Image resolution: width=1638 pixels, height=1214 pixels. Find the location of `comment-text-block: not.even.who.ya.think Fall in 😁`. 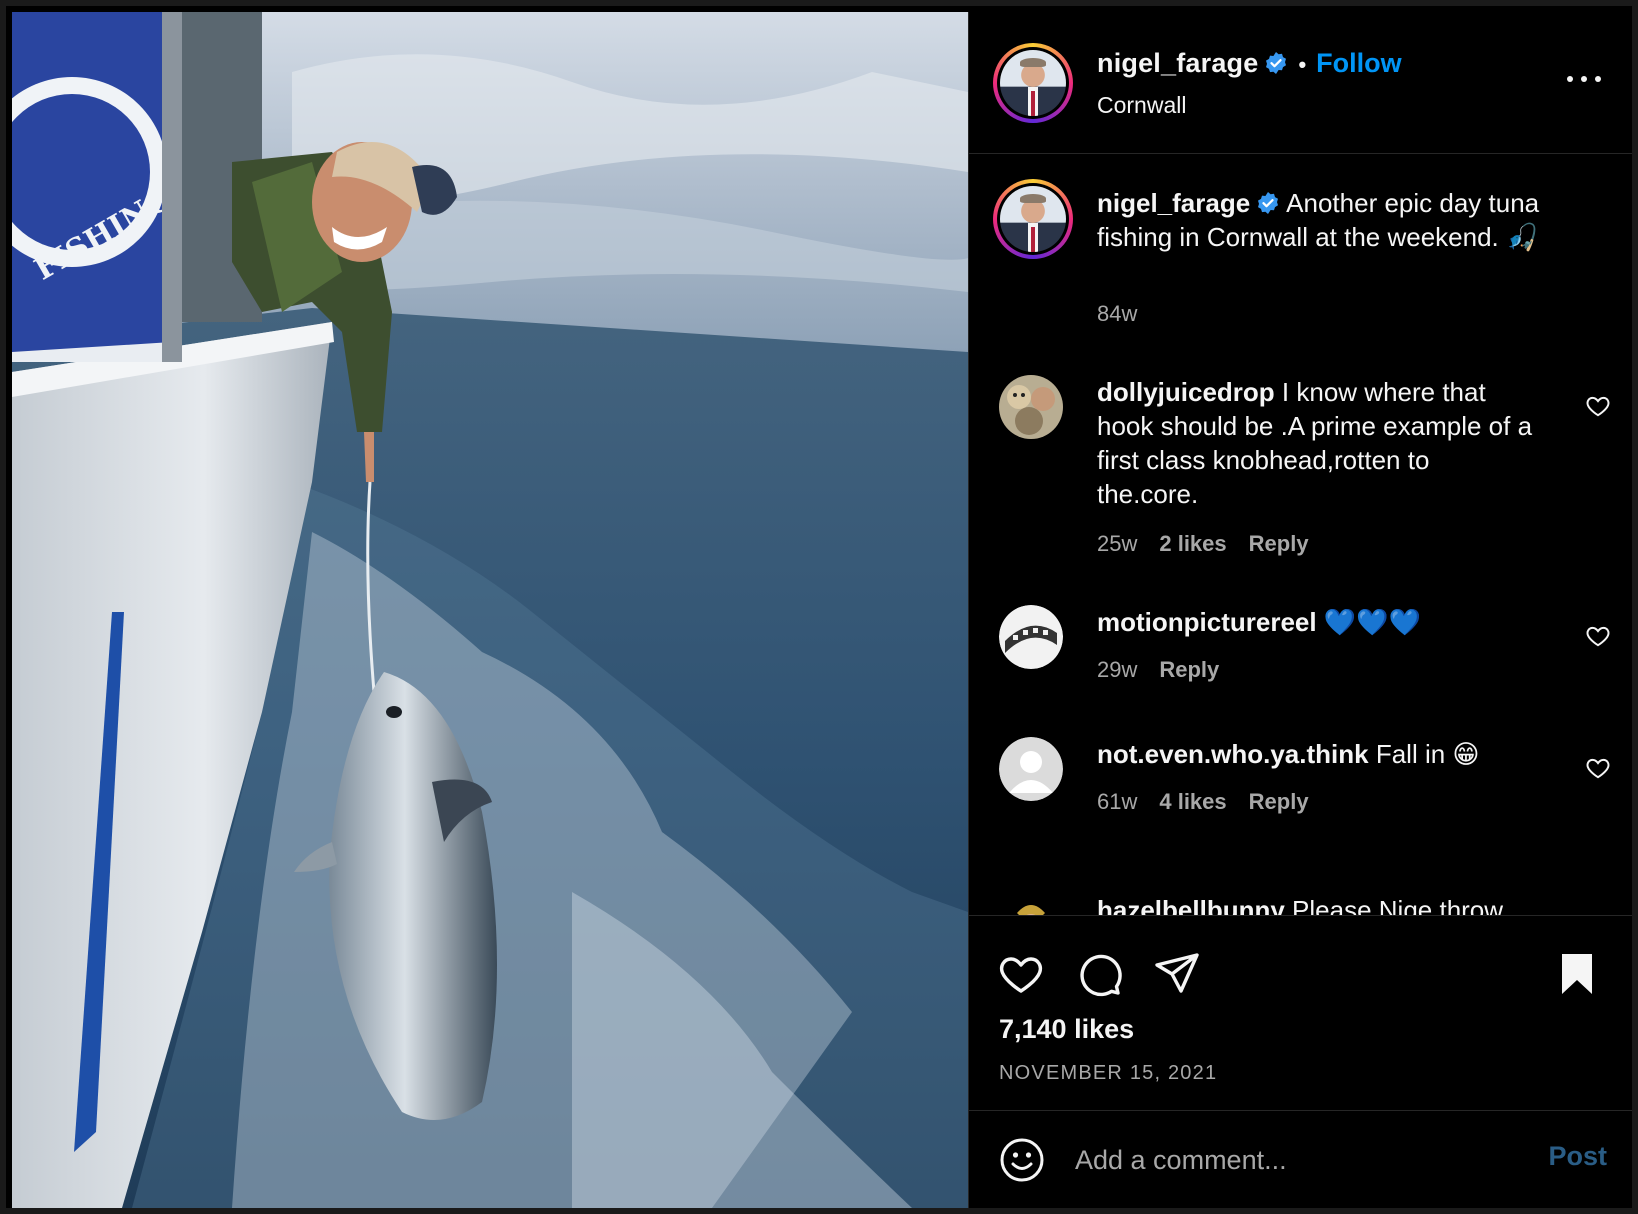

comment-text-block: not.even.who.ya.think Fall in 😁 is located at coordinates (1317, 754).